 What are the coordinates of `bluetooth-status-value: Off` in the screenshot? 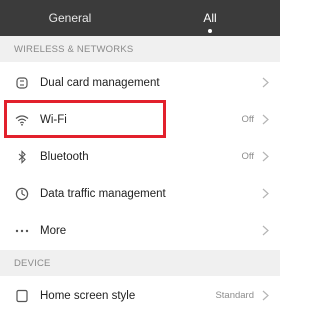 It's located at (248, 156).